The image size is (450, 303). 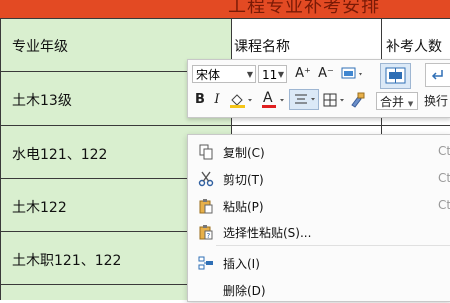 What do you see at coordinates (333, 245) in the screenshot?
I see `menu-separator` at bounding box center [333, 245].